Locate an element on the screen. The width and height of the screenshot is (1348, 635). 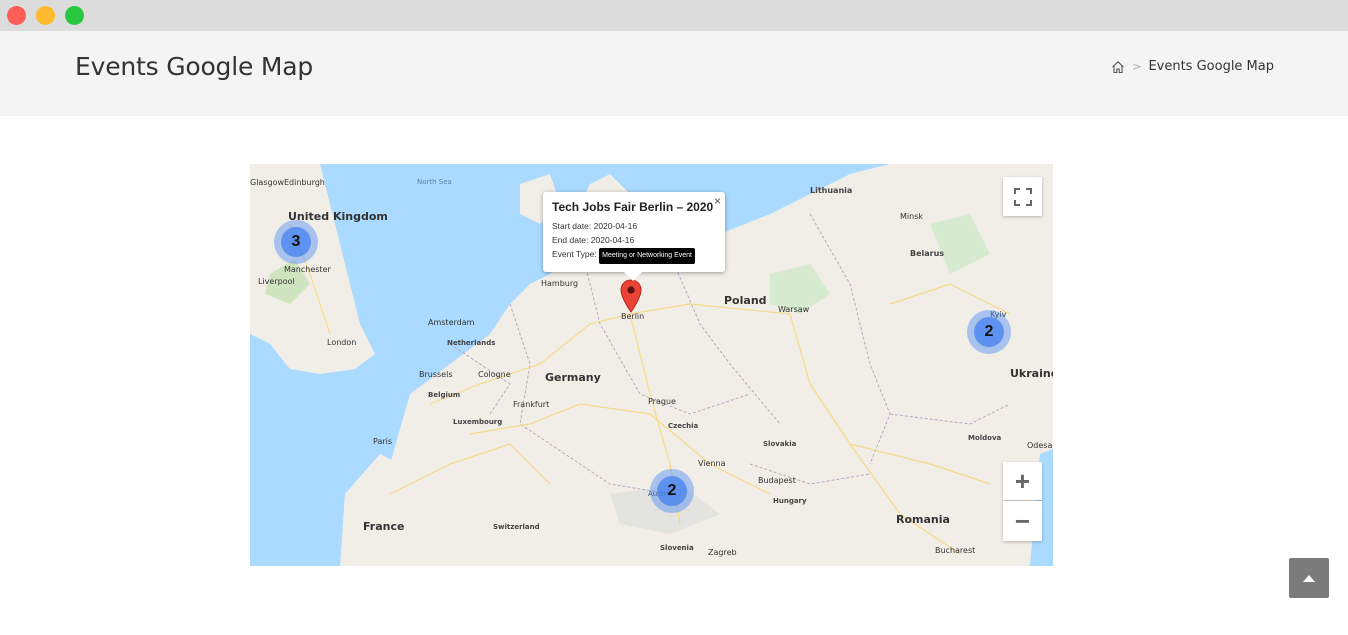
fullscreen-icon is located at coordinates (1022, 196).